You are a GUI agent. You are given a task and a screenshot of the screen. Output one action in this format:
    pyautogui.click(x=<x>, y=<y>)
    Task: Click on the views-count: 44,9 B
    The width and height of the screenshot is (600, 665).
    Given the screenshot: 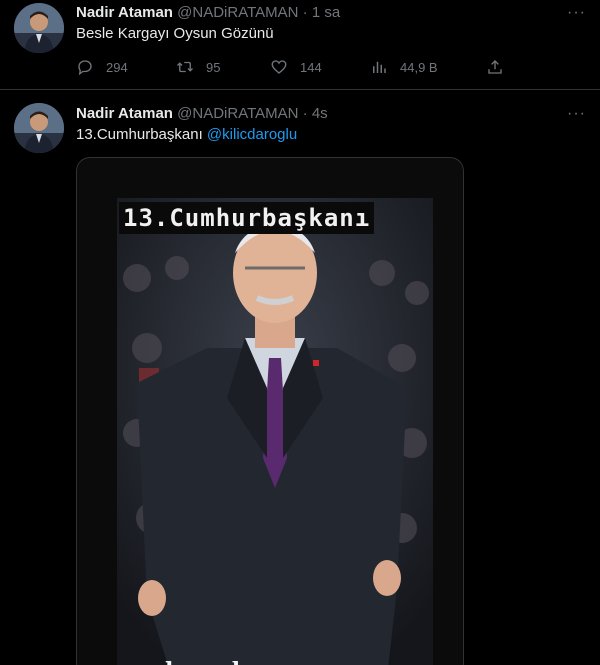 What is the action you would take?
    pyautogui.click(x=419, y=67)
    